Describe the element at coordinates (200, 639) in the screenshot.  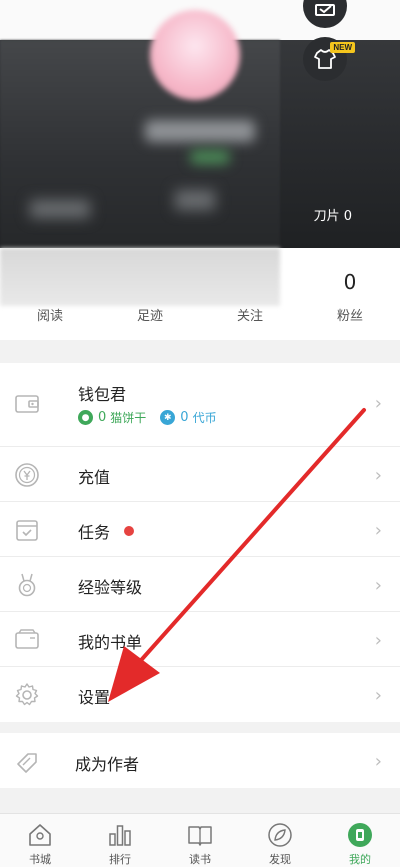
I see `menu-item-booklist: 我的书单 ›` at that location.